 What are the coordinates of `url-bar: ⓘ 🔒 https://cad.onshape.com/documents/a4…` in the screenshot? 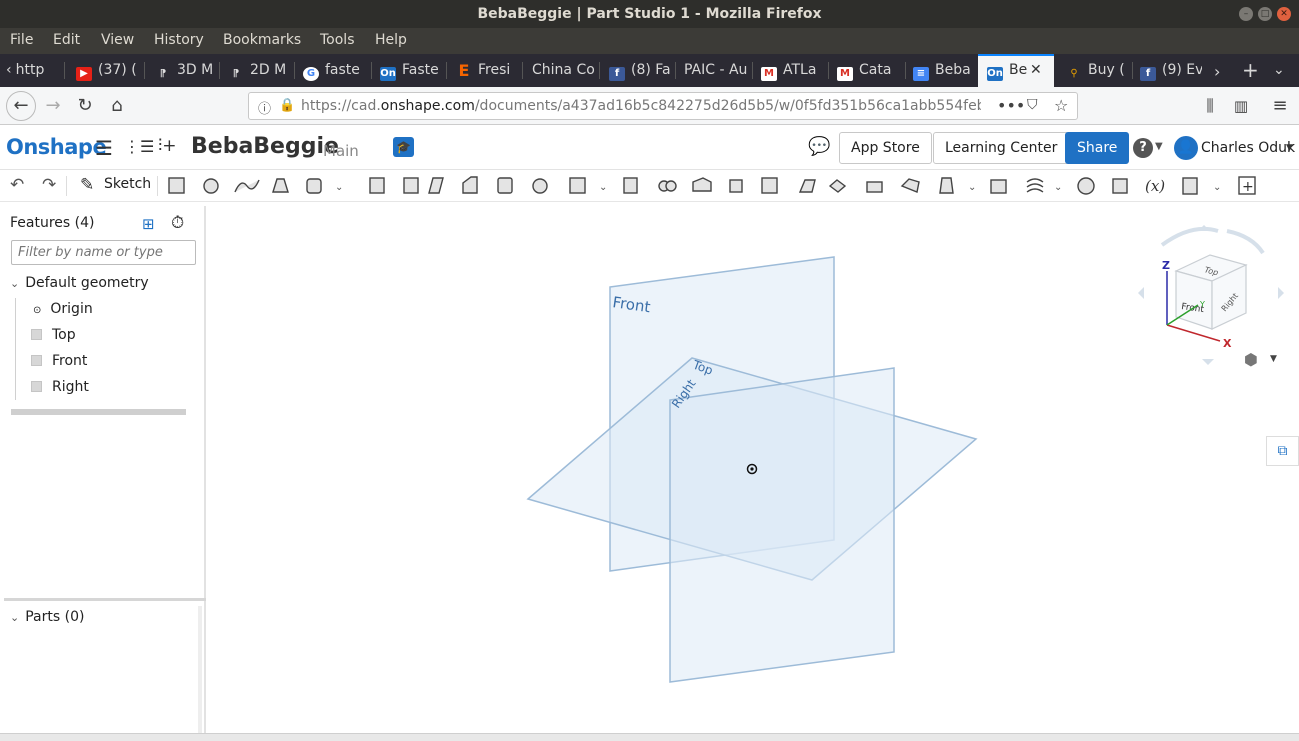 It's located at (663, 106).